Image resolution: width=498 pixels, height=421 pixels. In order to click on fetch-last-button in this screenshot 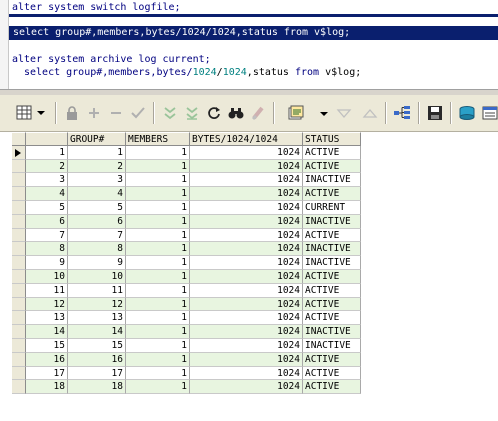, I will do `click(192, 113)`.